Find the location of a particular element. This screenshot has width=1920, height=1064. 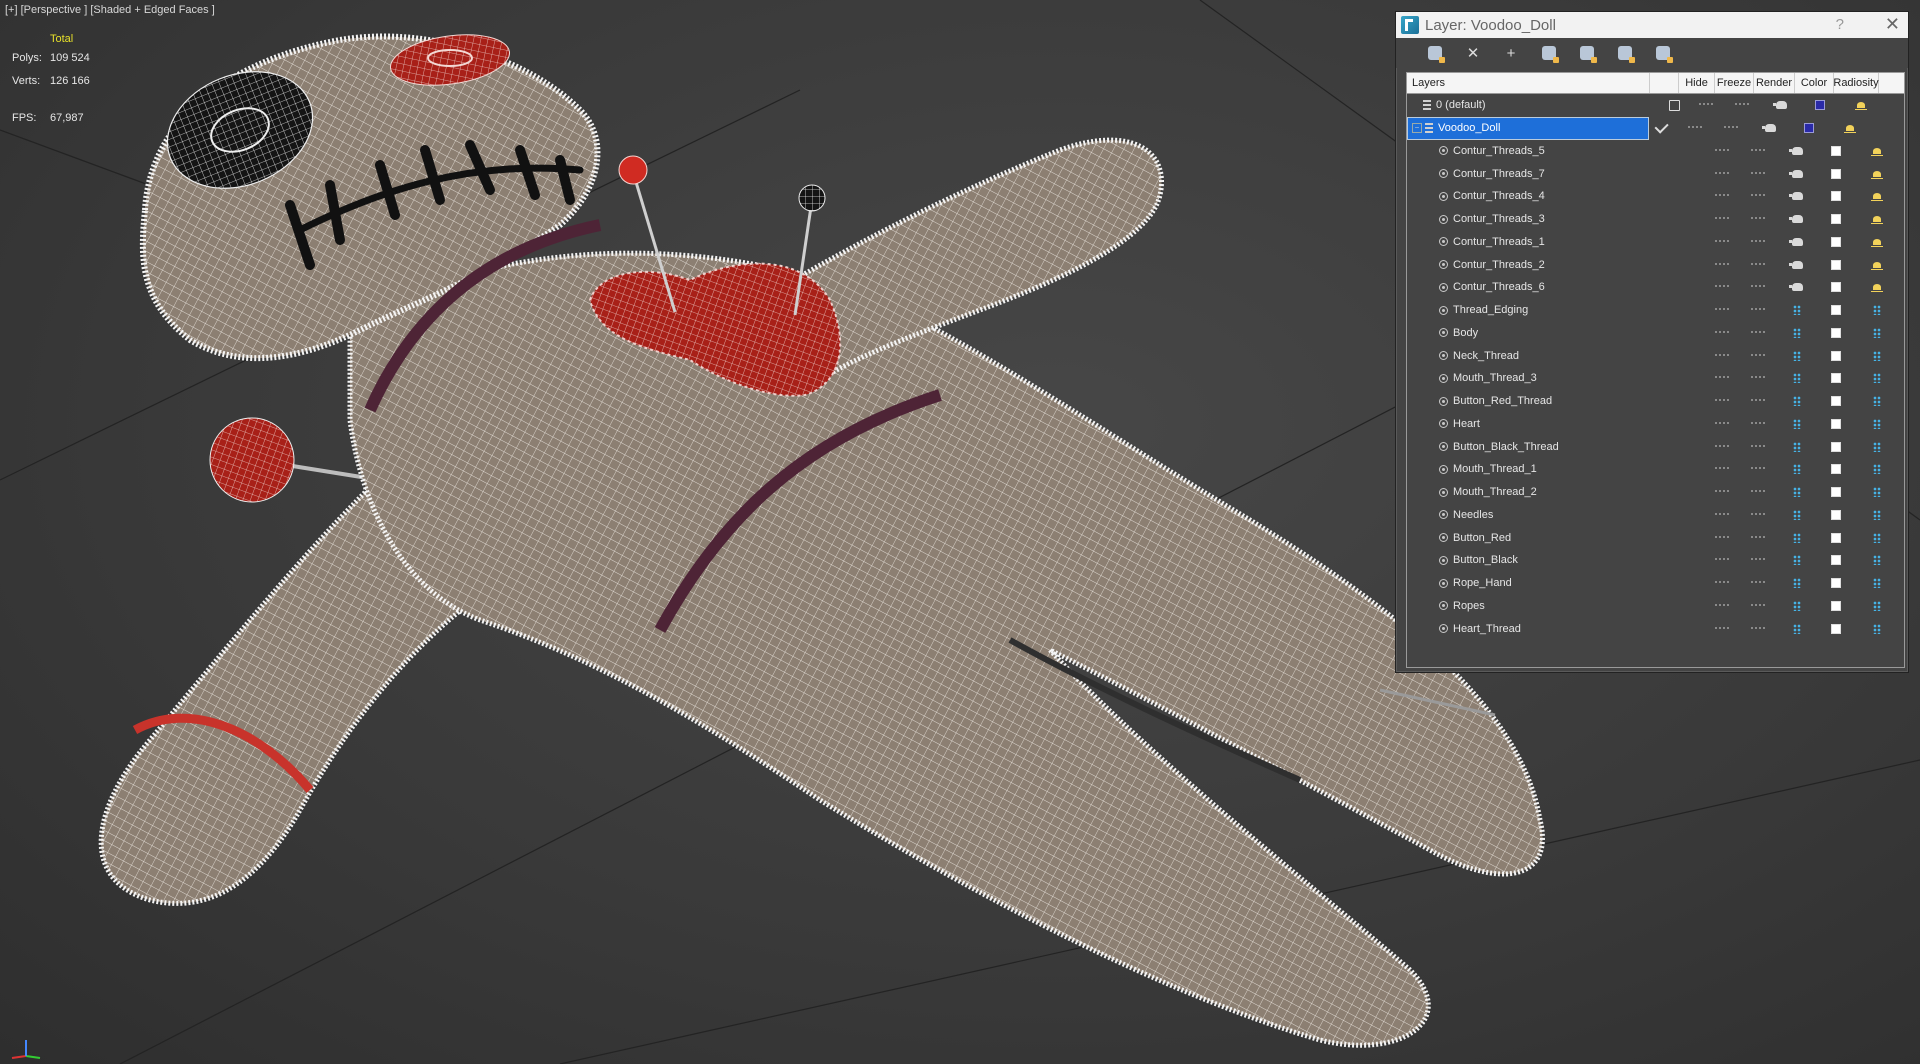

layer-name-cell: Contur_Threads_1 is located at coordinates (1541, 242).